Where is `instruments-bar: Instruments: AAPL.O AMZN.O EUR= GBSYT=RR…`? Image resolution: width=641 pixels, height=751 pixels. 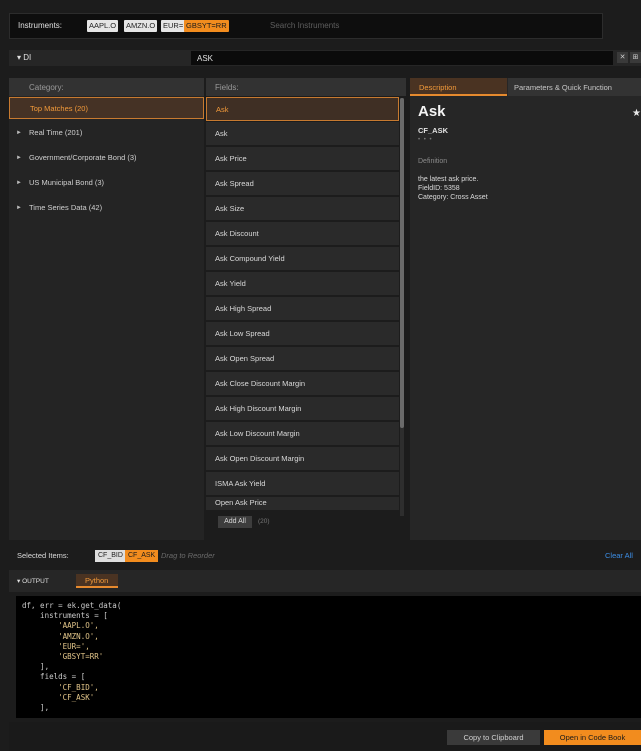
instruments-bar: Instruments: AAPL.O AMZN.O EUR= GBSYT=RR… is located at coordinates (306, 26).